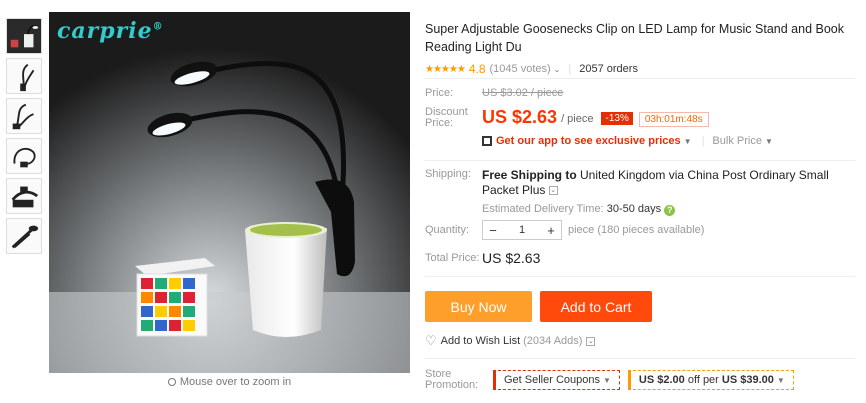 This screenshot has width=866, height=403. I want to click on eta-unit: days, so click(649, 209).